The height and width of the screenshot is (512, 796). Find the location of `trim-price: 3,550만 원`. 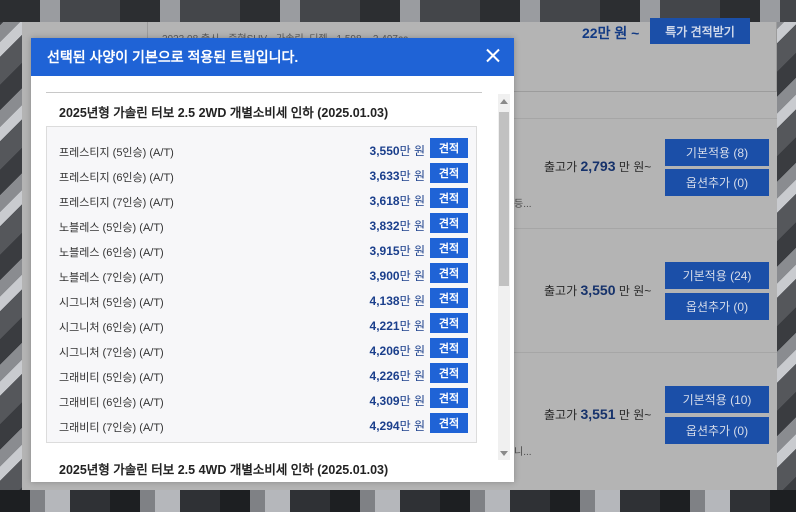

trim-price: 3,550만 원 is located at coordinates (397, 151).